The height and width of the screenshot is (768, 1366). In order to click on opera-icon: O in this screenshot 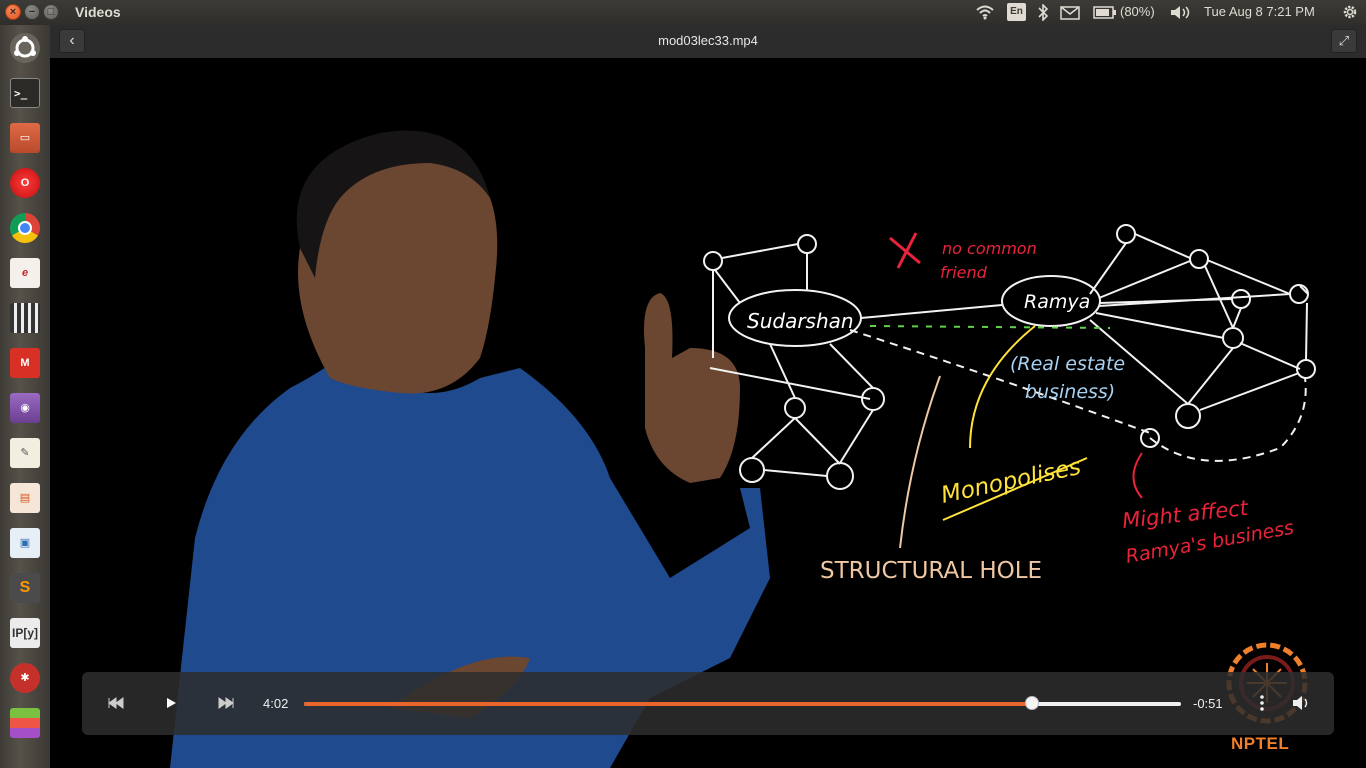, I will do `click(25, 183)`.